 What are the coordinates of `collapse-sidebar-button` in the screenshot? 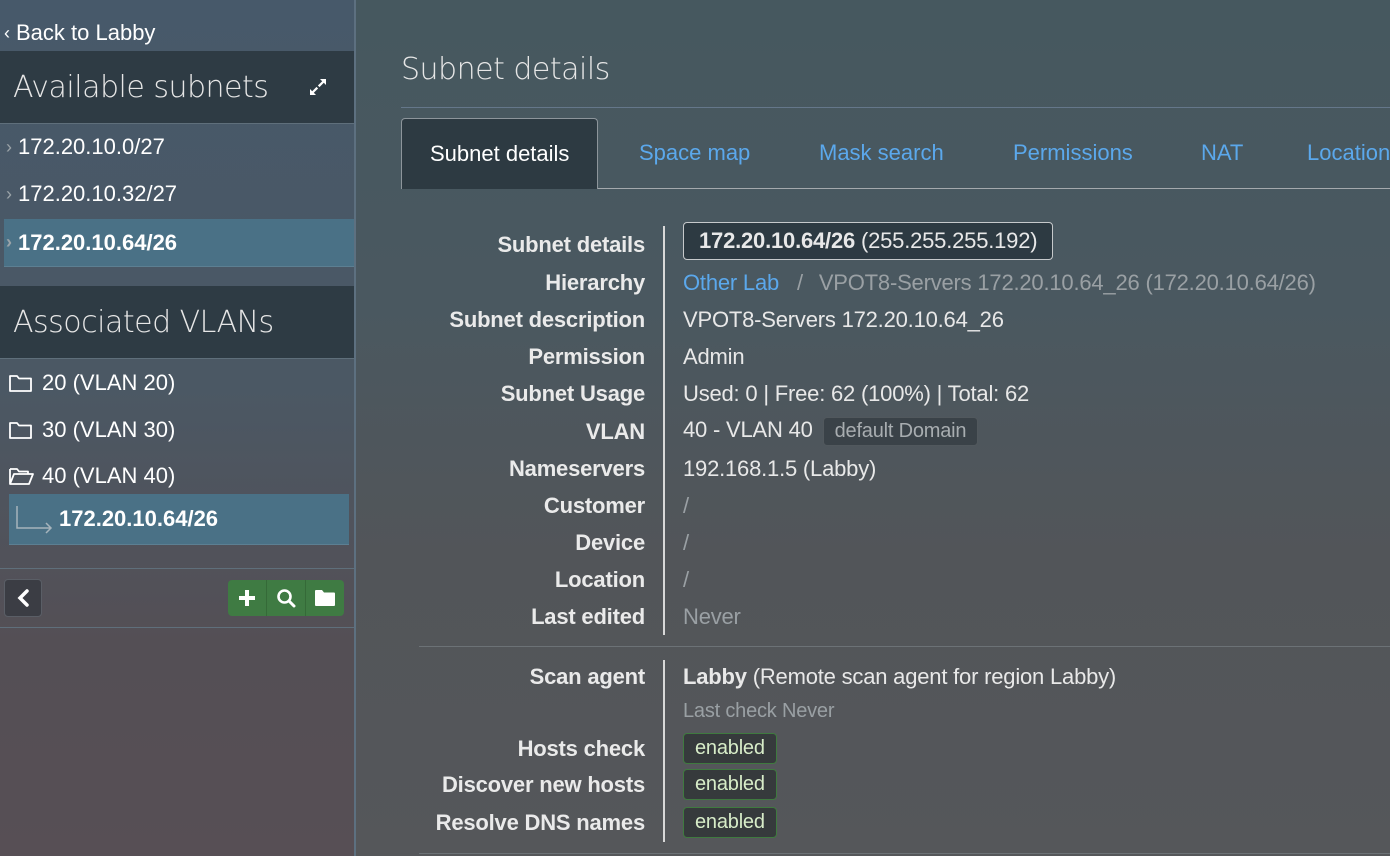 It's located at (23, 598).